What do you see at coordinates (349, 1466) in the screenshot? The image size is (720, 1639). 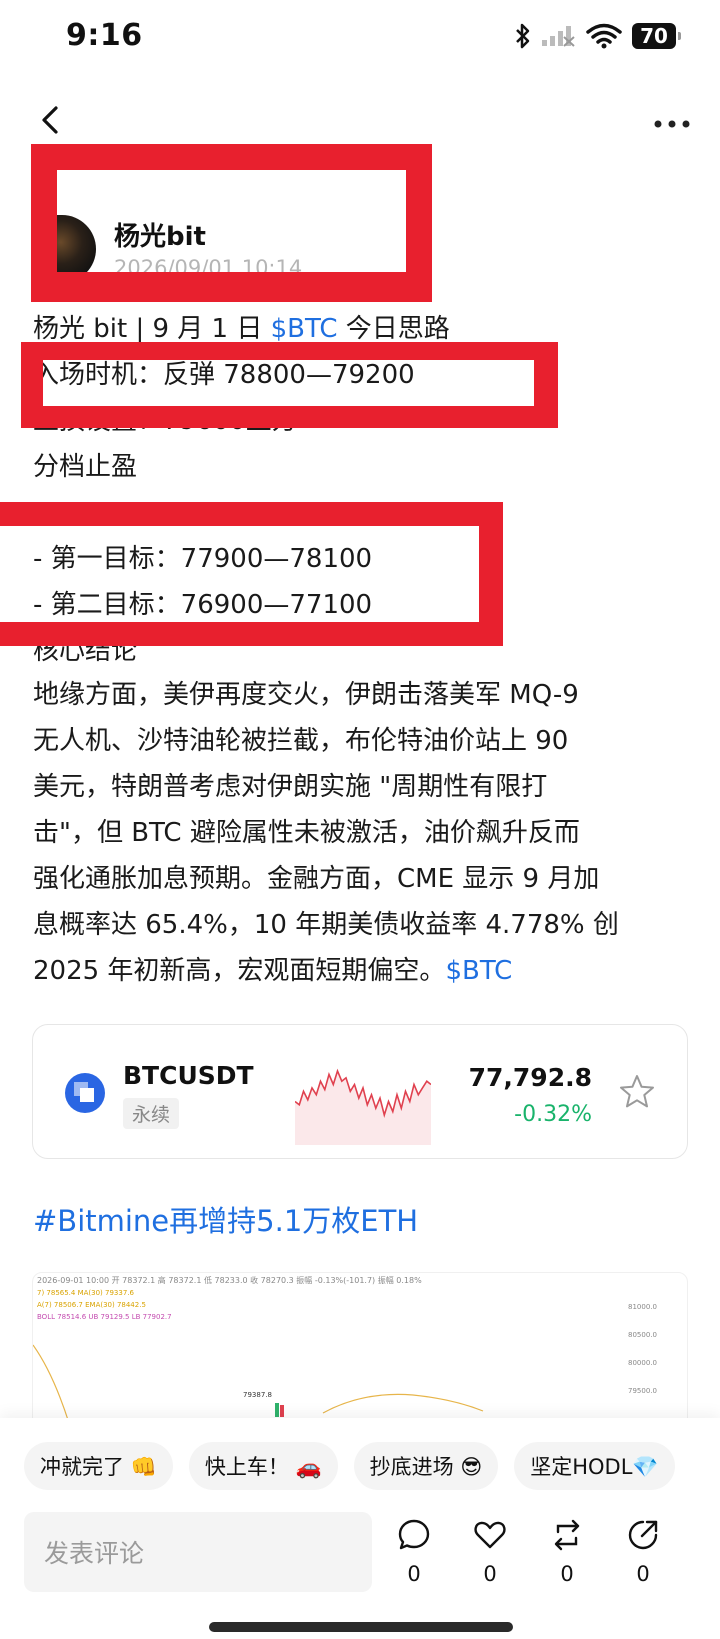 I see `quick-reactions: 冲就完了 👊 快上车！ 🚗 抄底进场 😎 坚定HODL💎` at bounding box center [349, 1466].